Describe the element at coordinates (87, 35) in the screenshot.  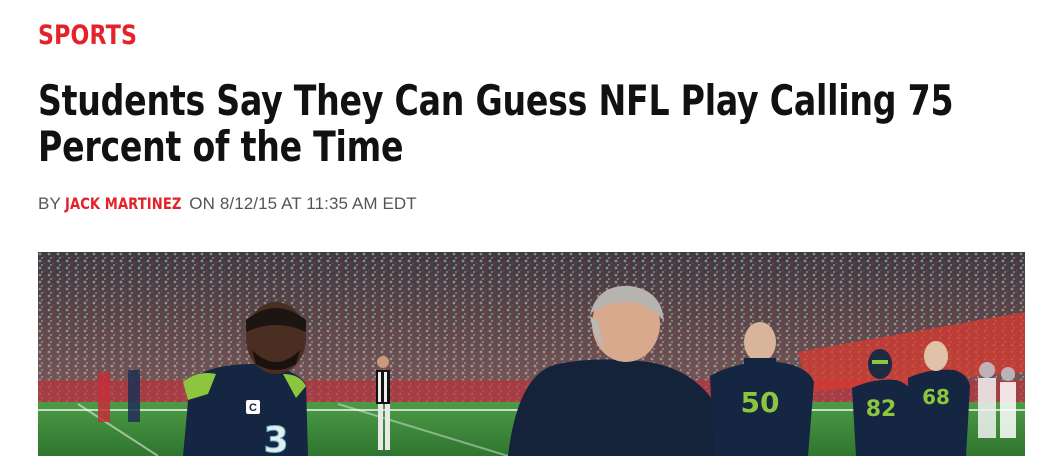
I see `section-label-sports: SPORTS` at that location.